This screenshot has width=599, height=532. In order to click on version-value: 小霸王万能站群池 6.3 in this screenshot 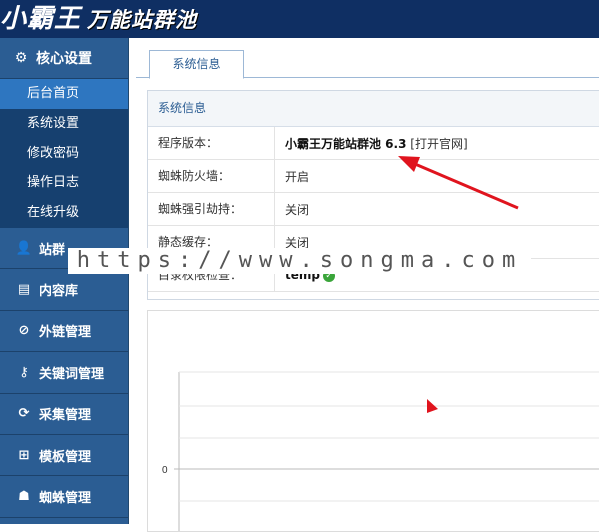, I will do `click(346, 143)`.